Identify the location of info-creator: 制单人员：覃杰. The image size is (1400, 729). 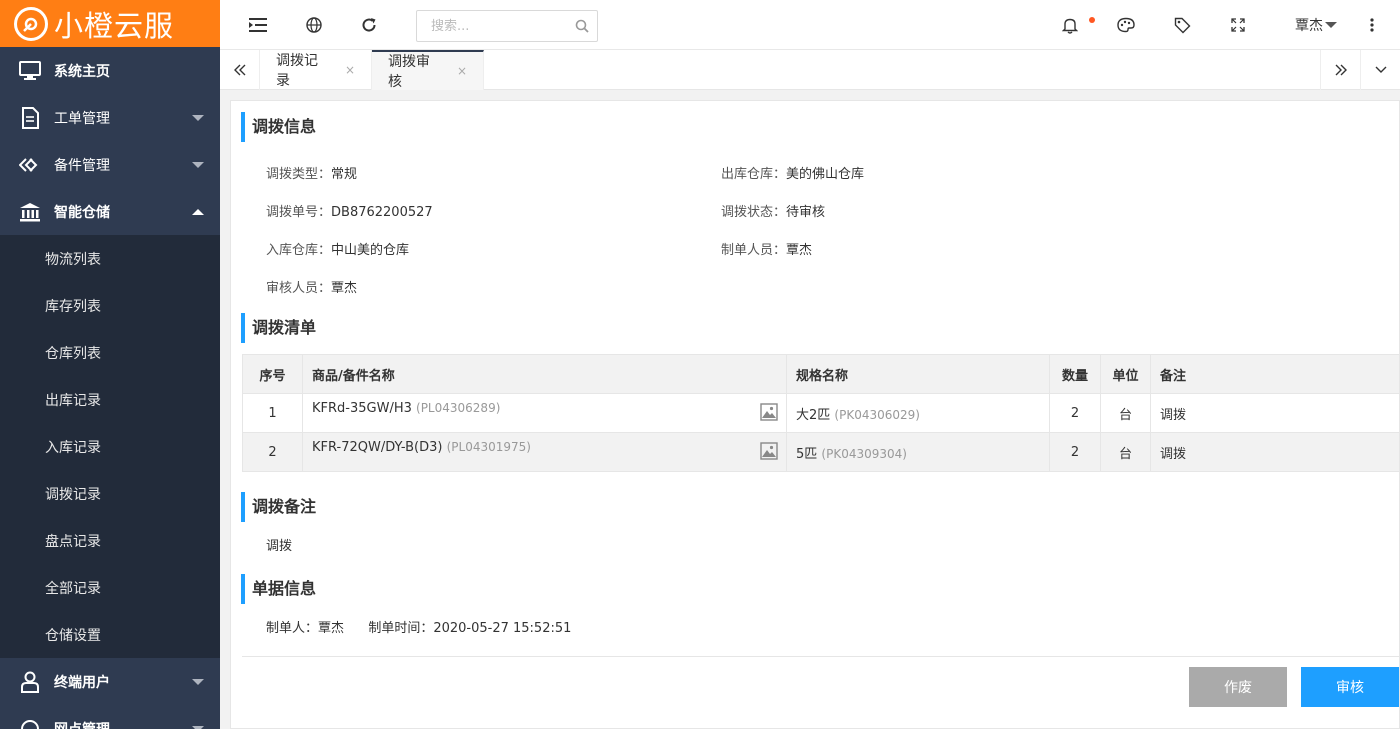
(766, 248).